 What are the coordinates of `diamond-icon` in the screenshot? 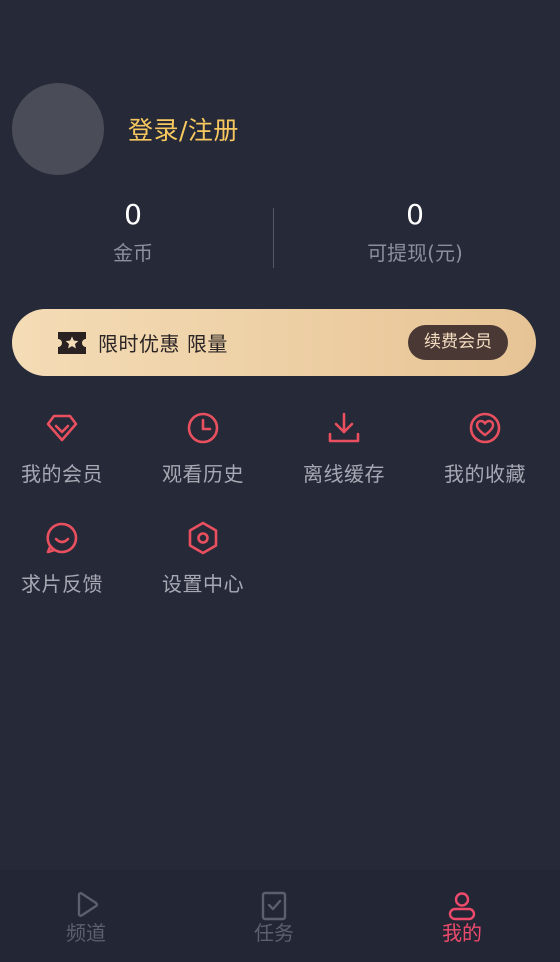 It's located at (62, 428).